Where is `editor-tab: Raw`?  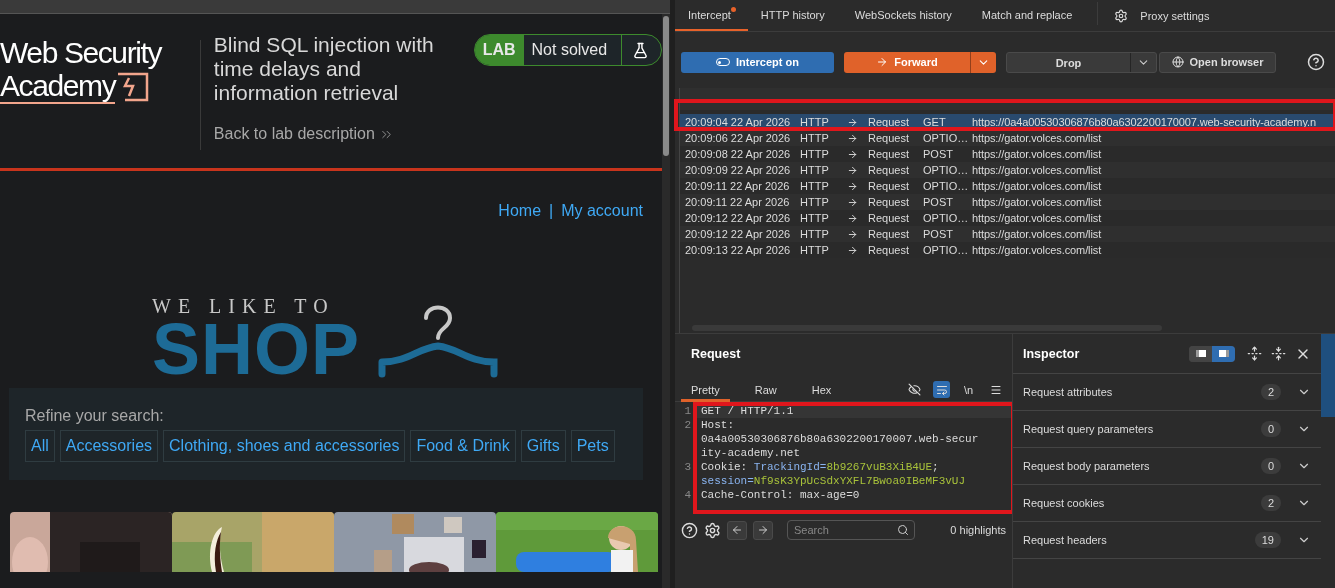 editor-tab: Raw is located at coordinates (765, 389).